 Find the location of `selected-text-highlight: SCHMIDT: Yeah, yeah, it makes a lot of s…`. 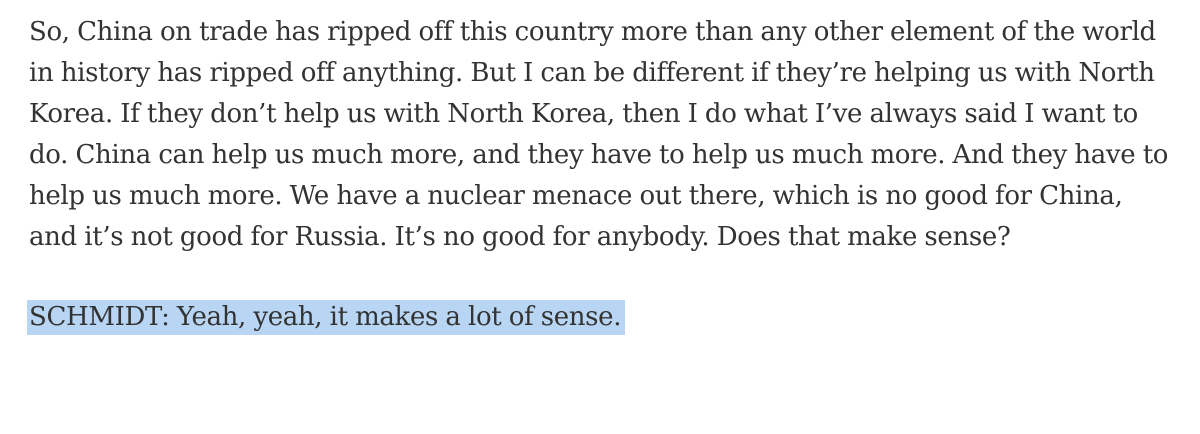

selected-text-highlight: SCHMIDT: Yeah, yeah, it makes a lot of s… is located at coordinates (326, 317).